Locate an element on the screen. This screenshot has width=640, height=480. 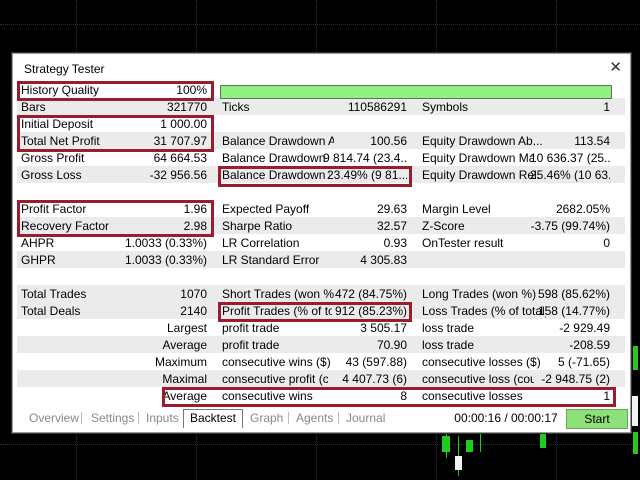
row-label: Total Deals is located at coordinates (51, 311).